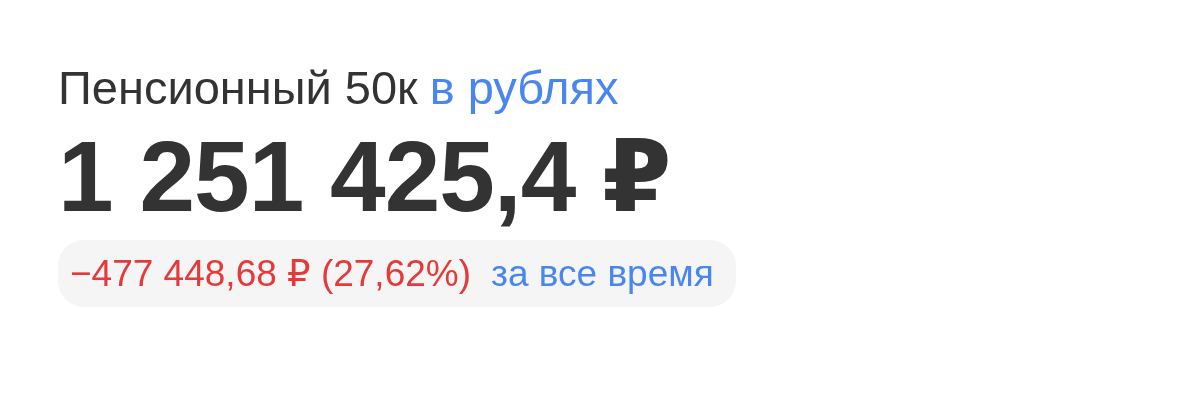 Image resolution: width=1200 pixels, height=416 pixels. I want to click on portfolio-title: Пенсионный 50к, so click(238, 87).